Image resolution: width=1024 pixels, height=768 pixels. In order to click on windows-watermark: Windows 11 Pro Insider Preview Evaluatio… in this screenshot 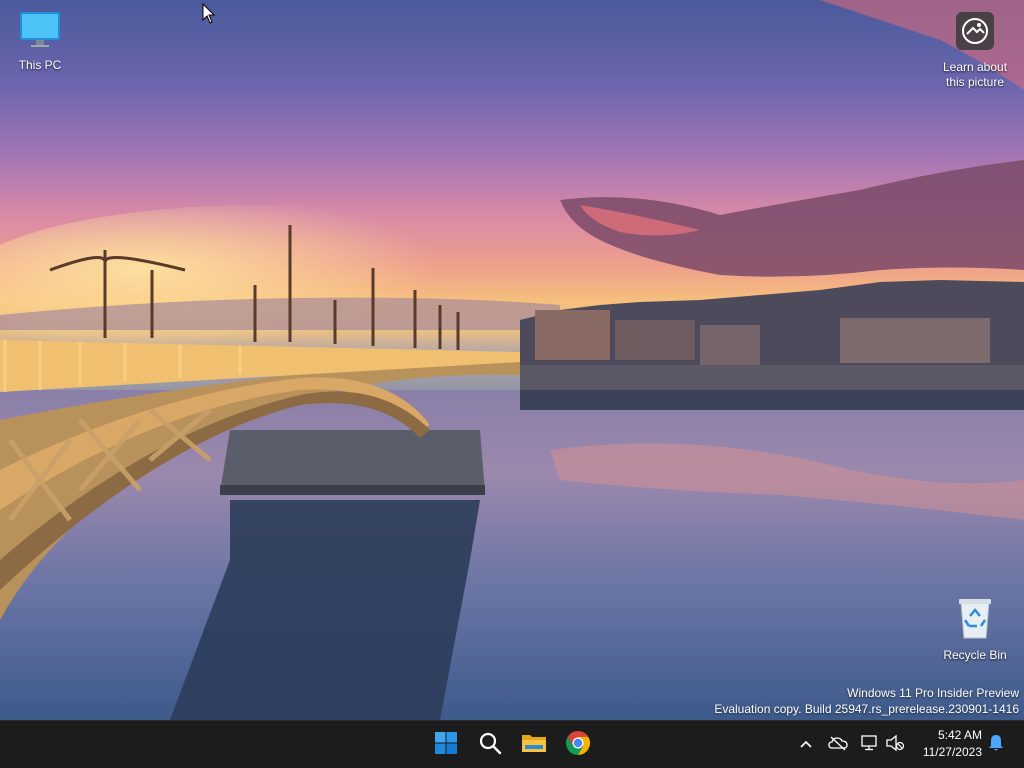, I will do `click(866, 701)`.